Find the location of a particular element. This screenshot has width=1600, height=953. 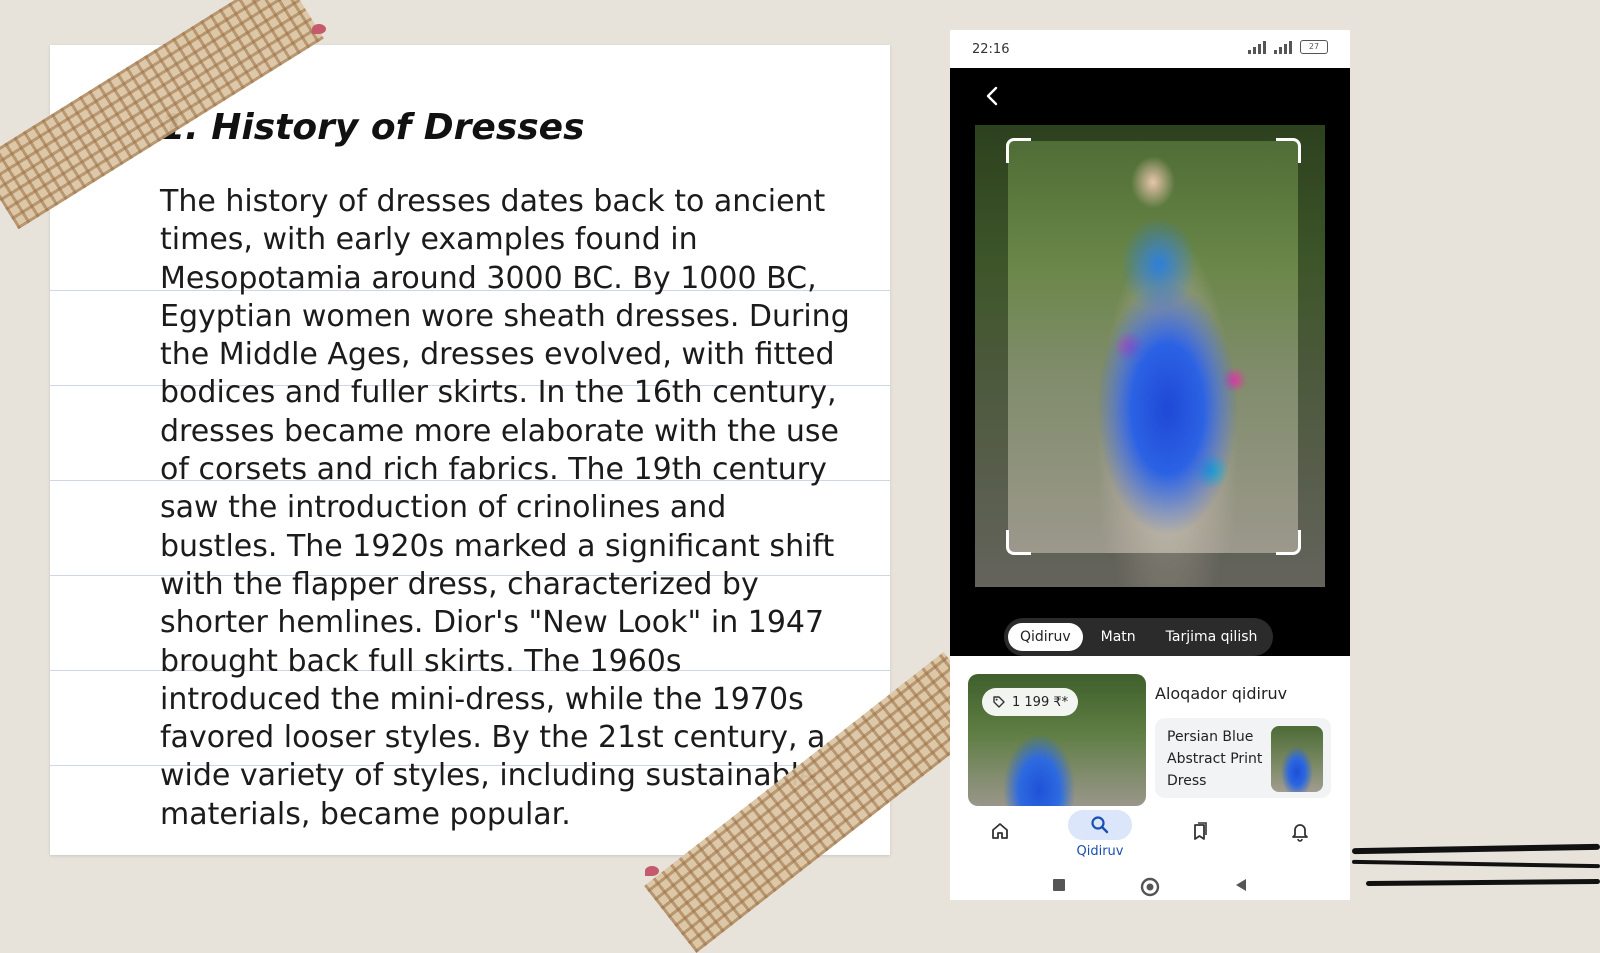

back-button is located at coordinates (993, 96).